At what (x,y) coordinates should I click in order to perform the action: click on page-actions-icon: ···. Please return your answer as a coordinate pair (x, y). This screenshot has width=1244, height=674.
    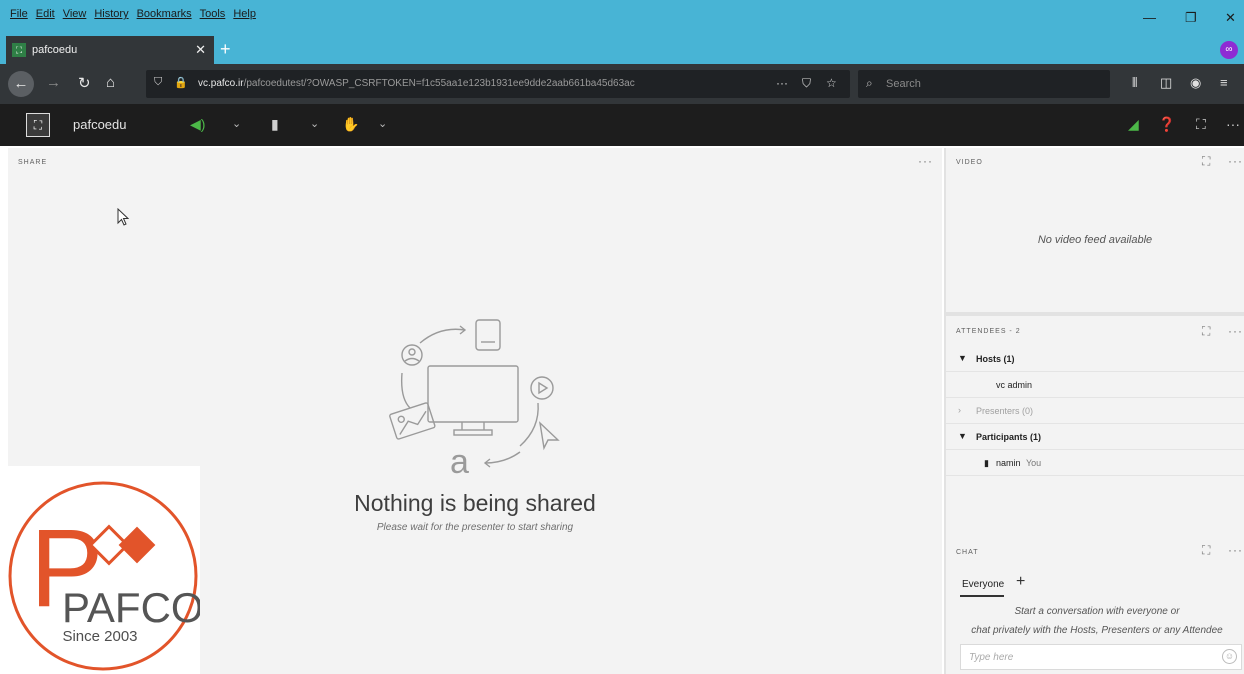
    Looking at the image, I should click on (782, 83).